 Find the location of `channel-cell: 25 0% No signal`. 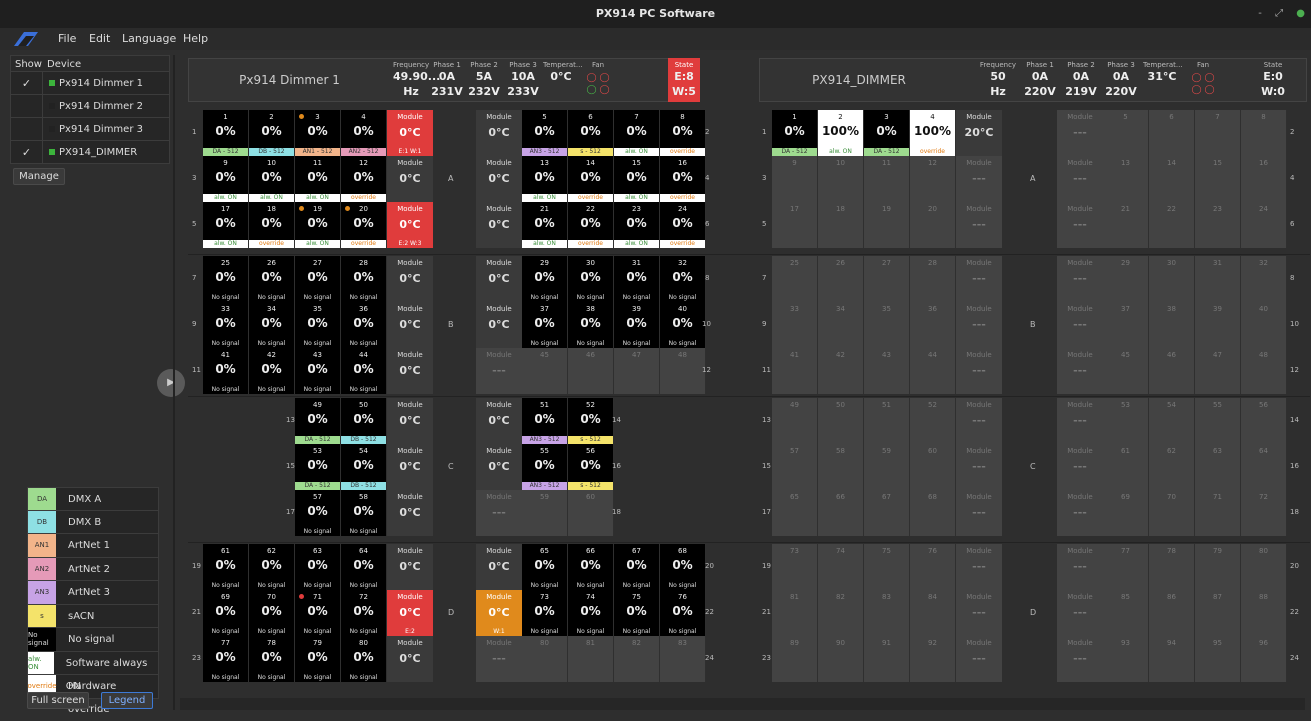

channel-cell: 25 0% No signal is located at coordinates (226, 279).